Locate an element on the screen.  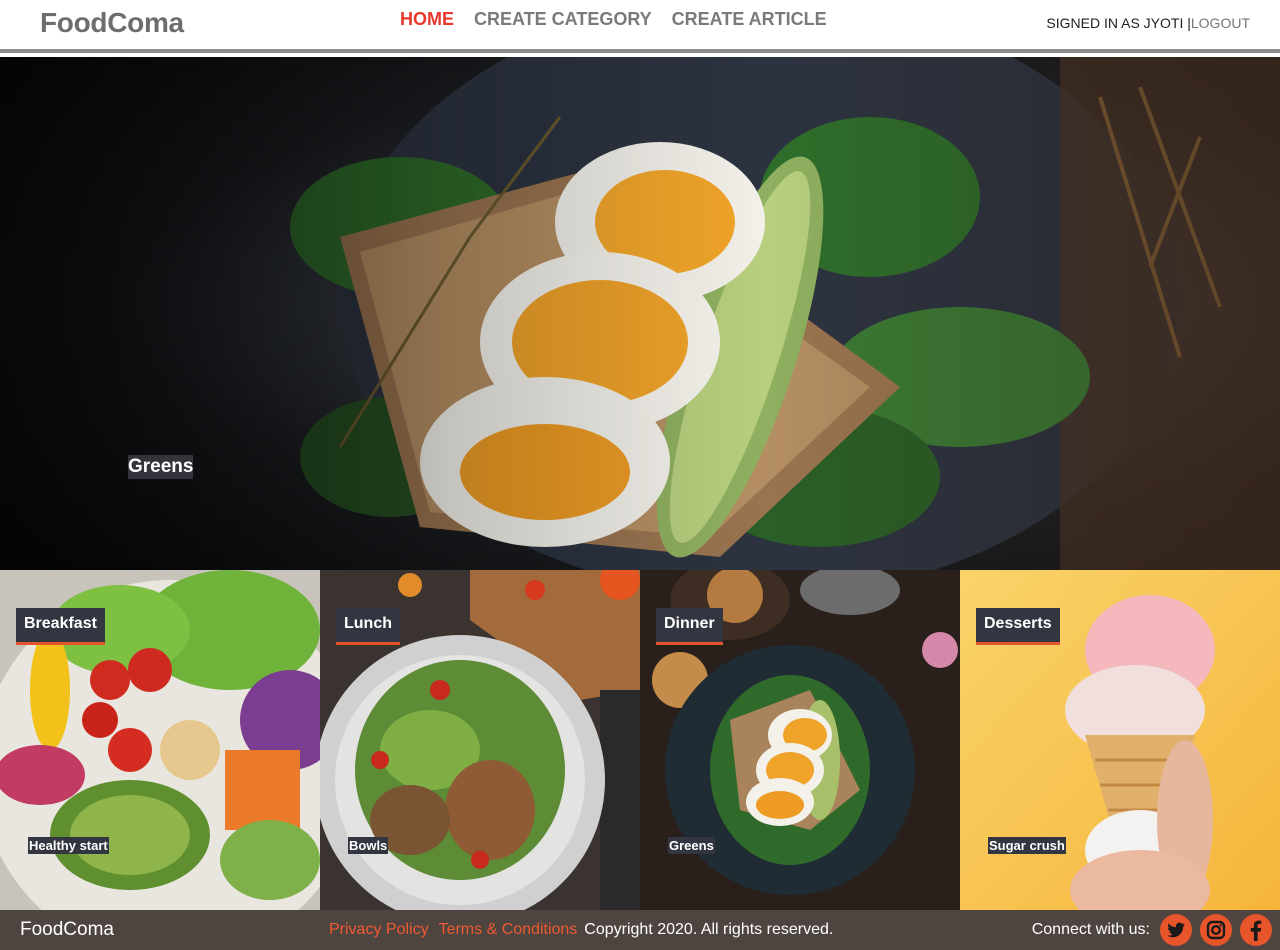
category-card-desserts: Desserts Sugar crush is located at coordinates (1120, 740).